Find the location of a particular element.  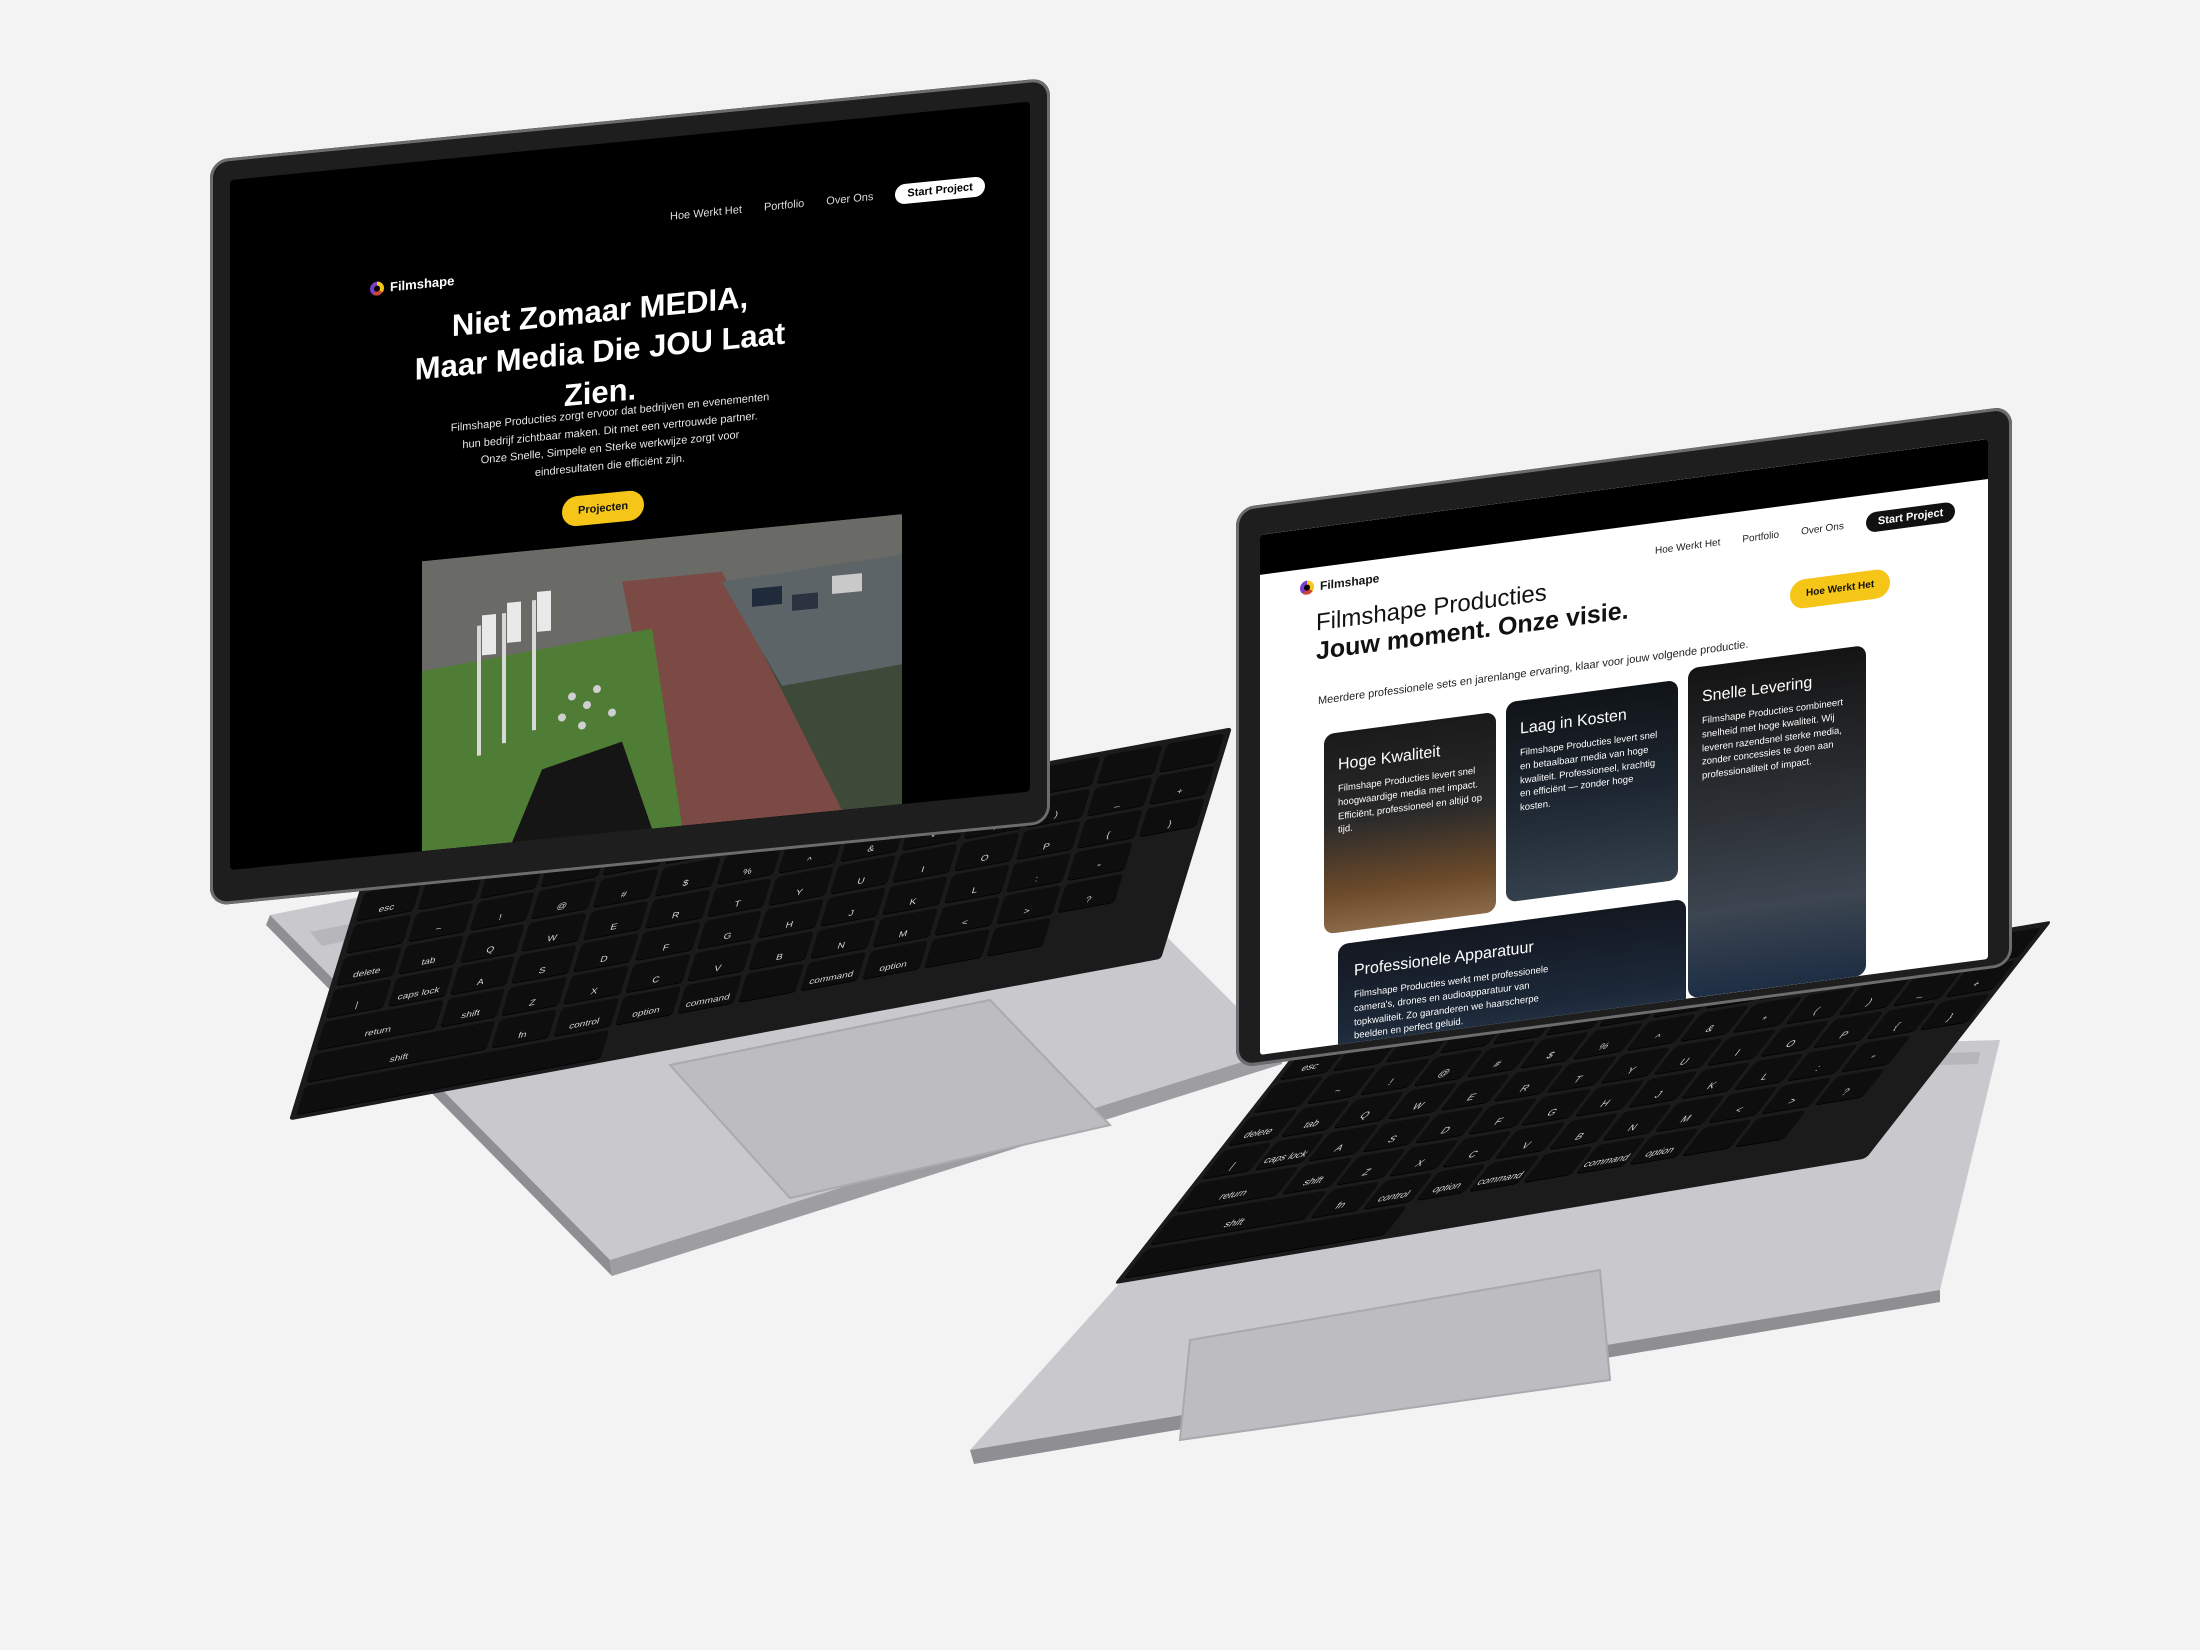

key: control is located at coordinates (586, 1017).